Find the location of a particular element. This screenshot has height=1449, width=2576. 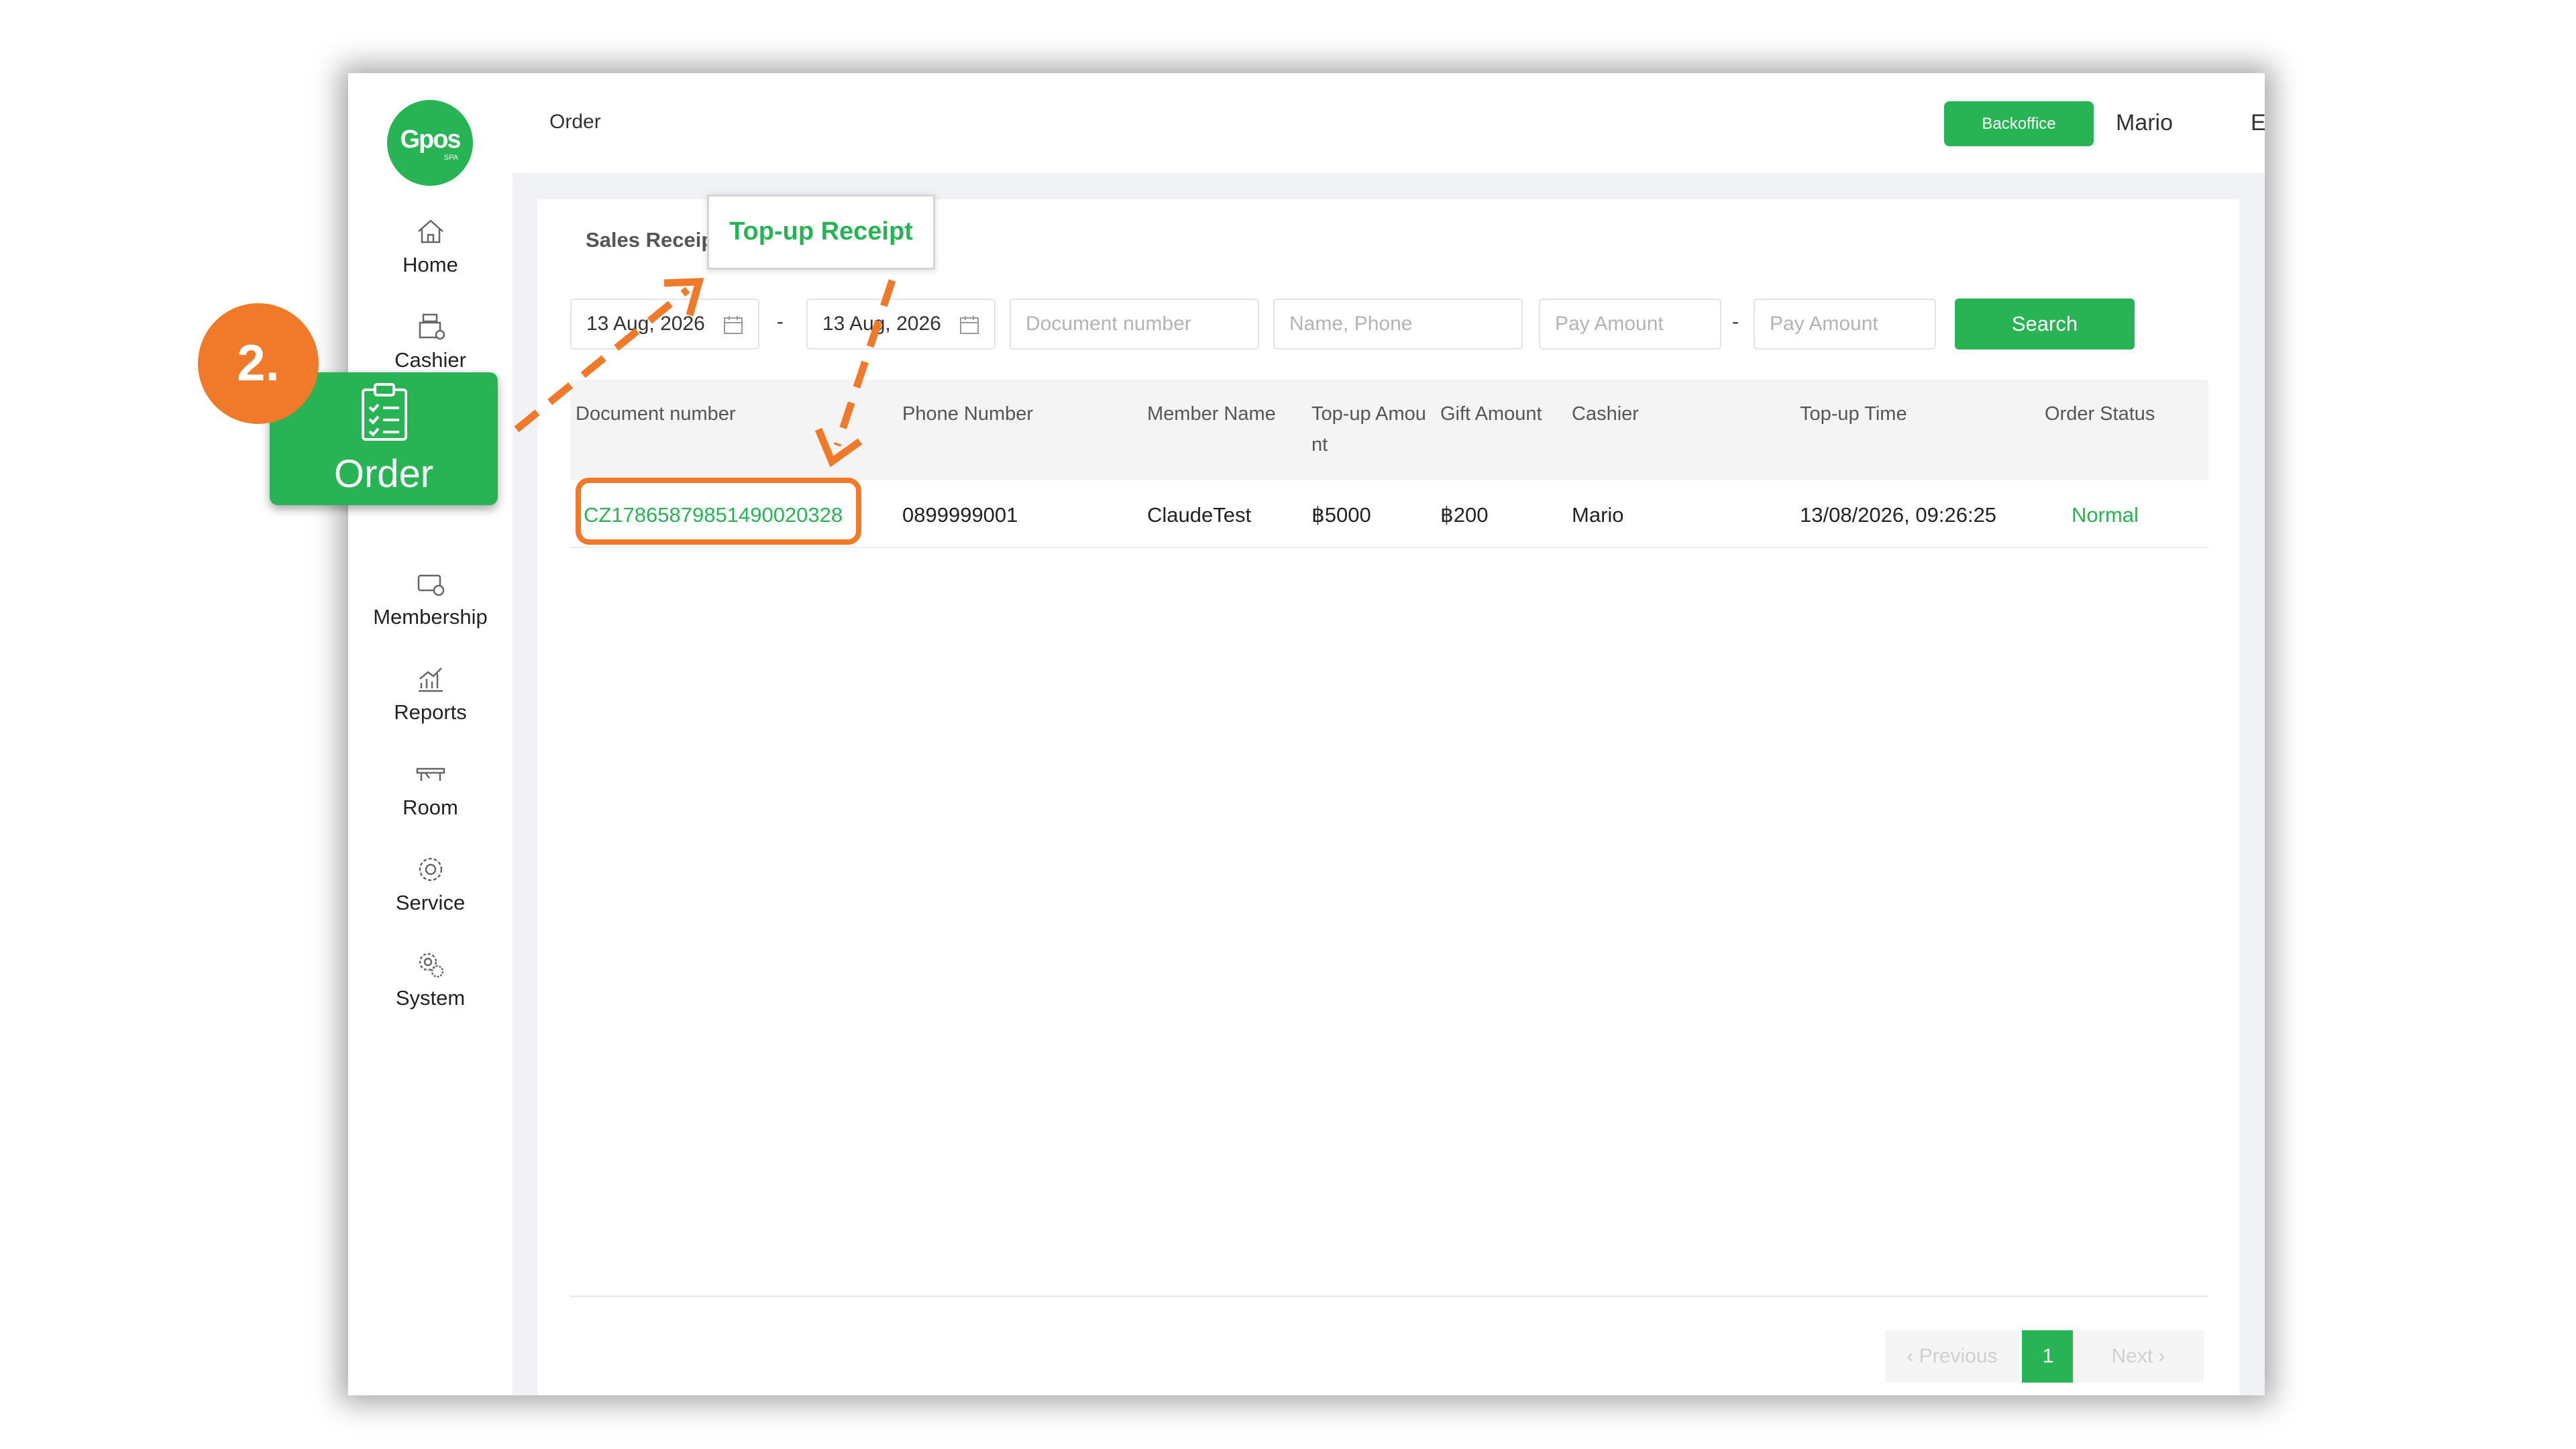

sidebar-item-room: Room is located at coordinates (430, 788).